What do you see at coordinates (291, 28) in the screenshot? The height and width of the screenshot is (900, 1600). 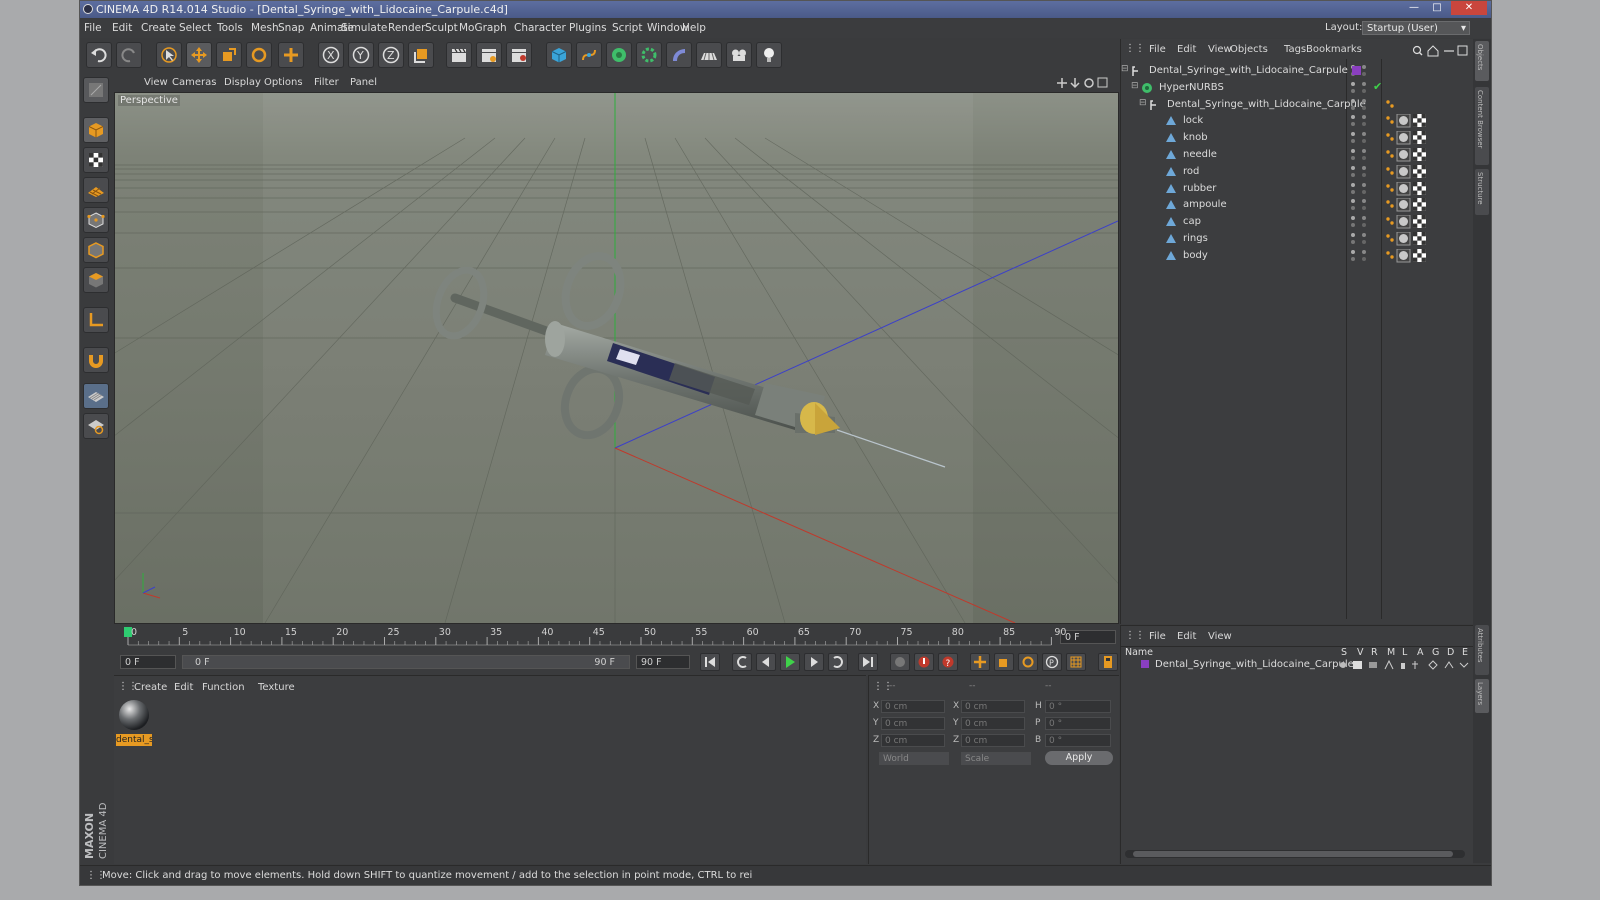 I see `menu-snap: Snap` at bounding box center [291, 28].